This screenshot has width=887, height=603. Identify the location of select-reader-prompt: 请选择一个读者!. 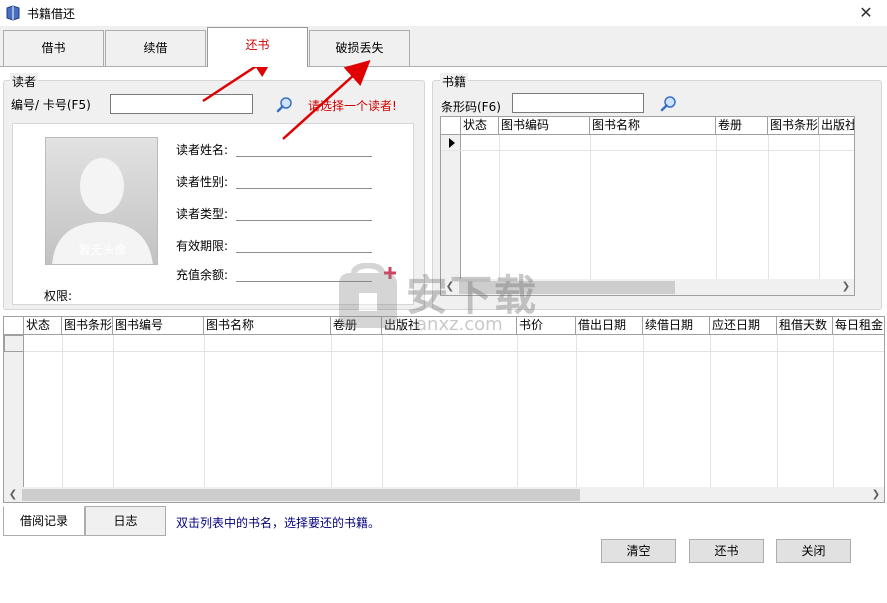
(352, 106).